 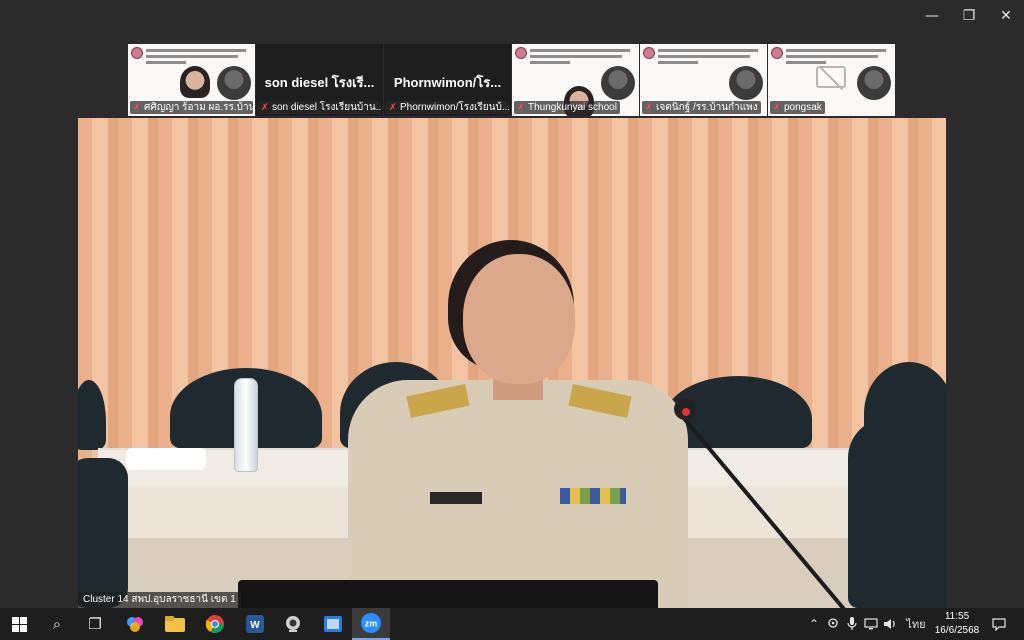 I want to click on clock-date: 16/6/2568, so click(x=957, y=630).